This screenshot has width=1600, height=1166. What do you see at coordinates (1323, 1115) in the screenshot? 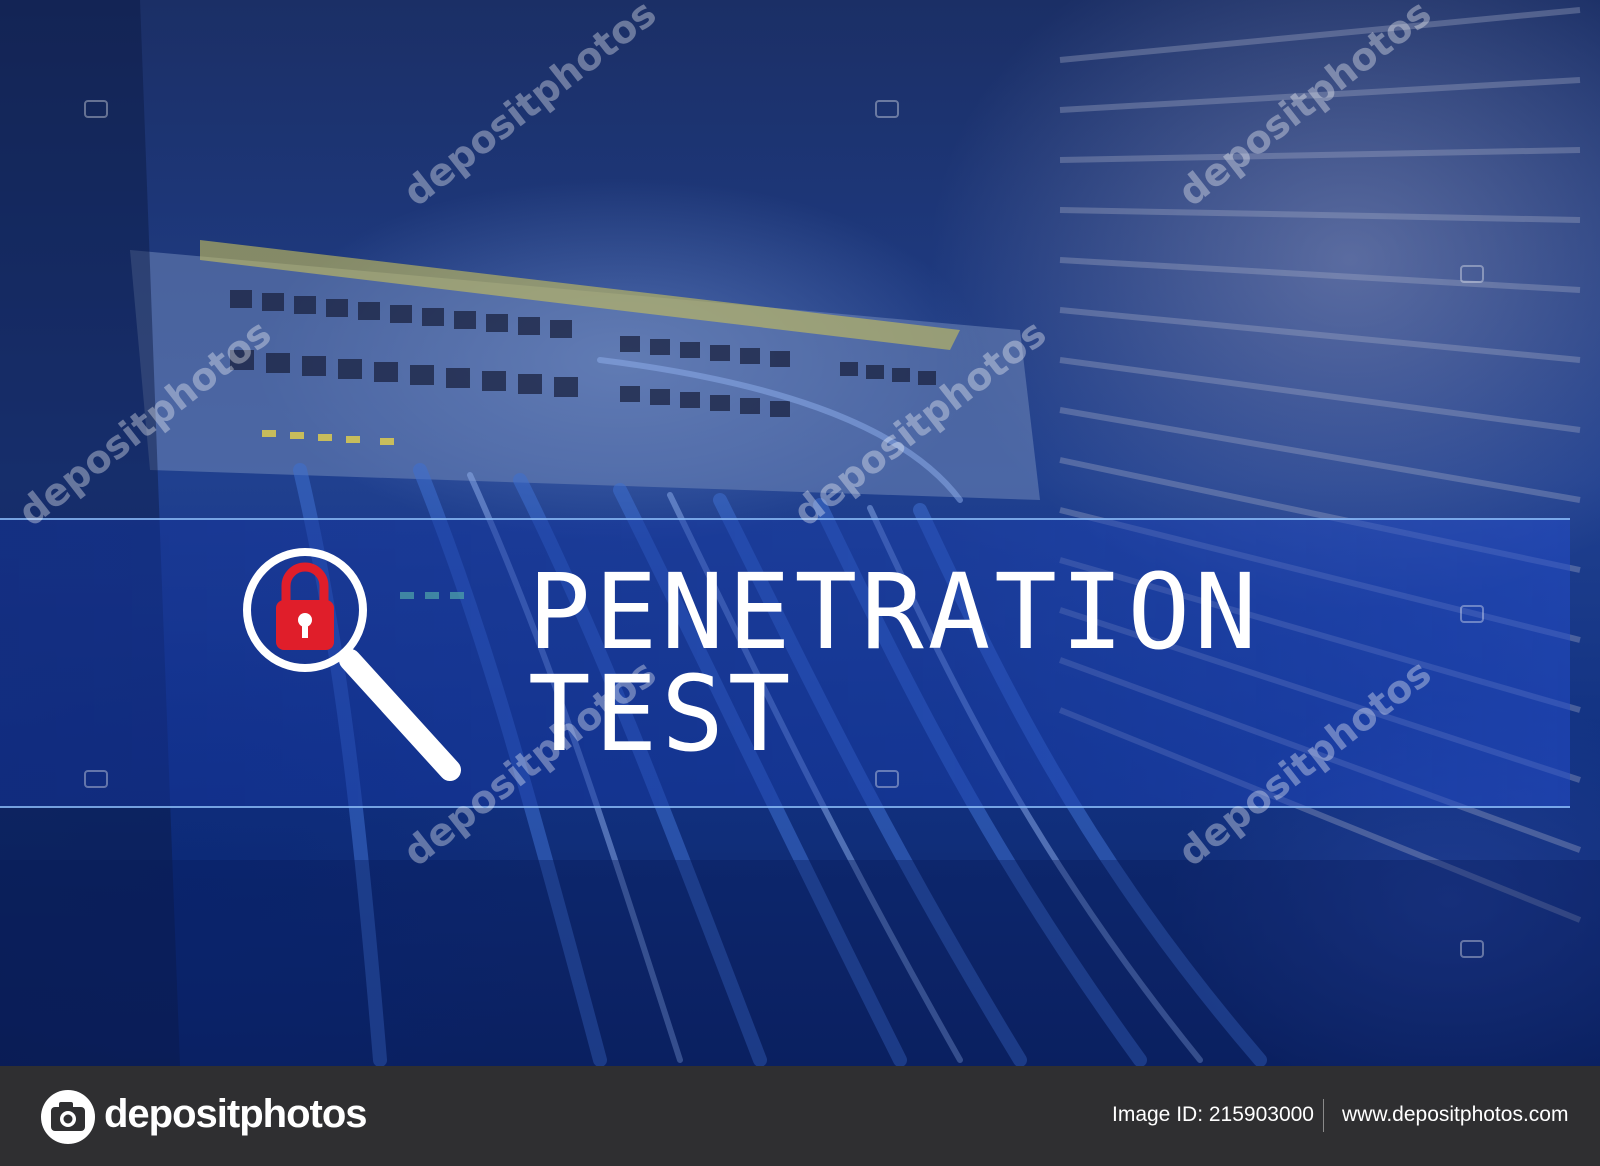
I see `footer-divider` at bounding box center [1323, 1115].